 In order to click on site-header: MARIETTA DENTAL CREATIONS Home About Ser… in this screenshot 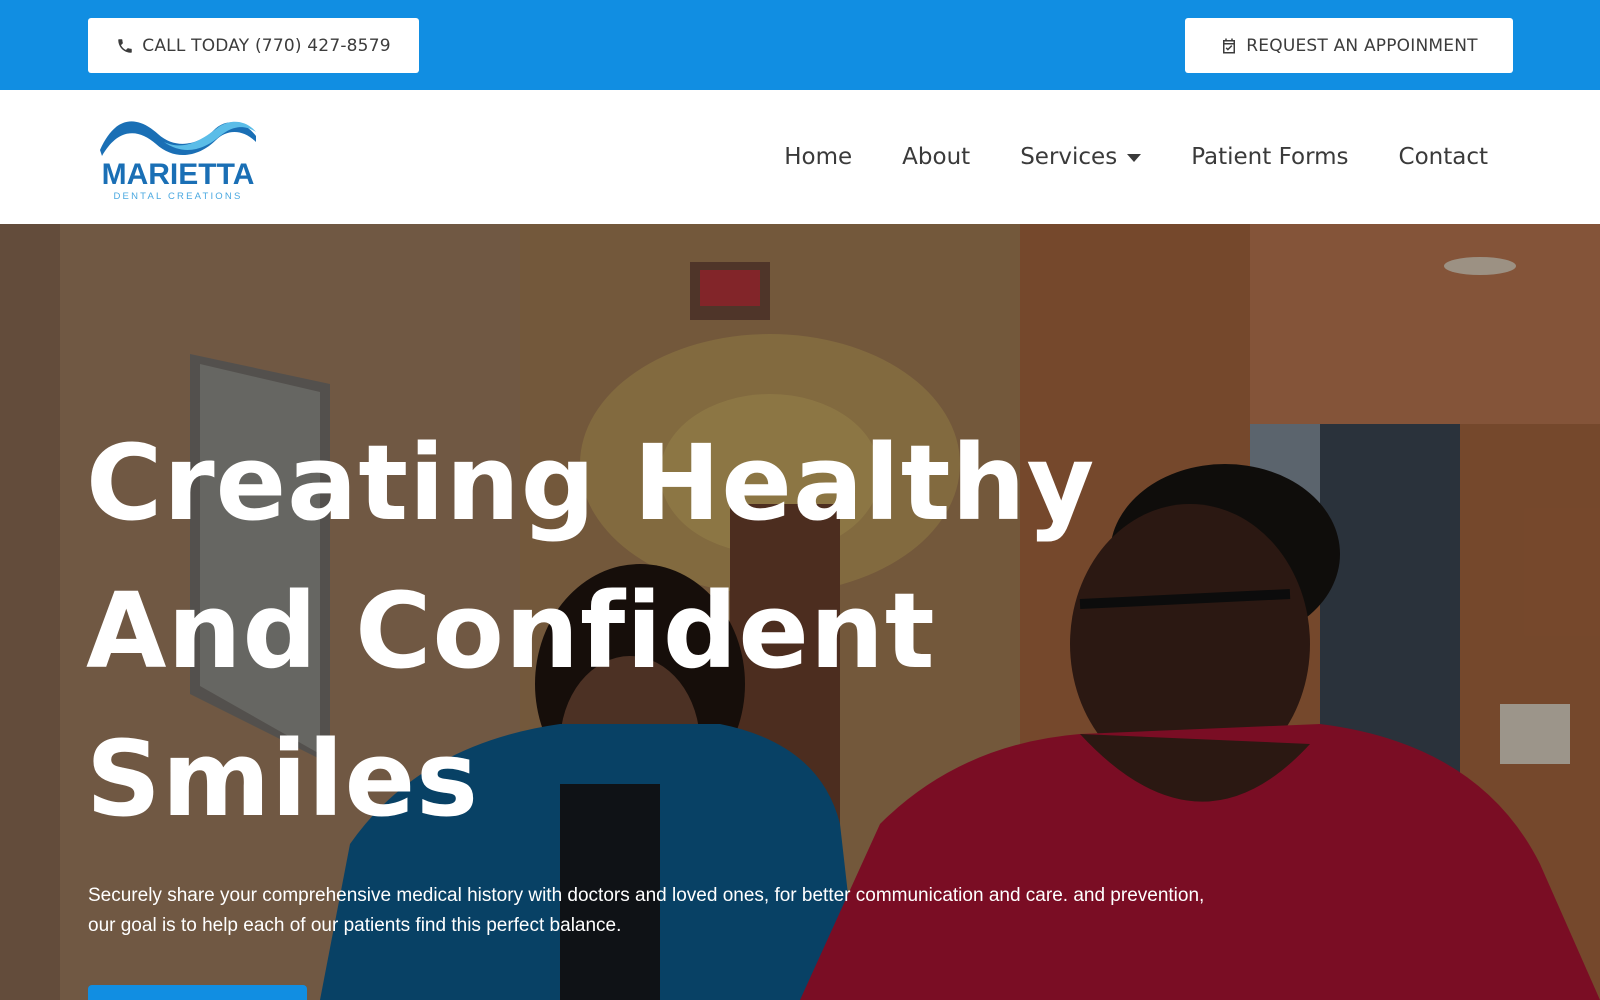, I will do `click(800, 157)`.